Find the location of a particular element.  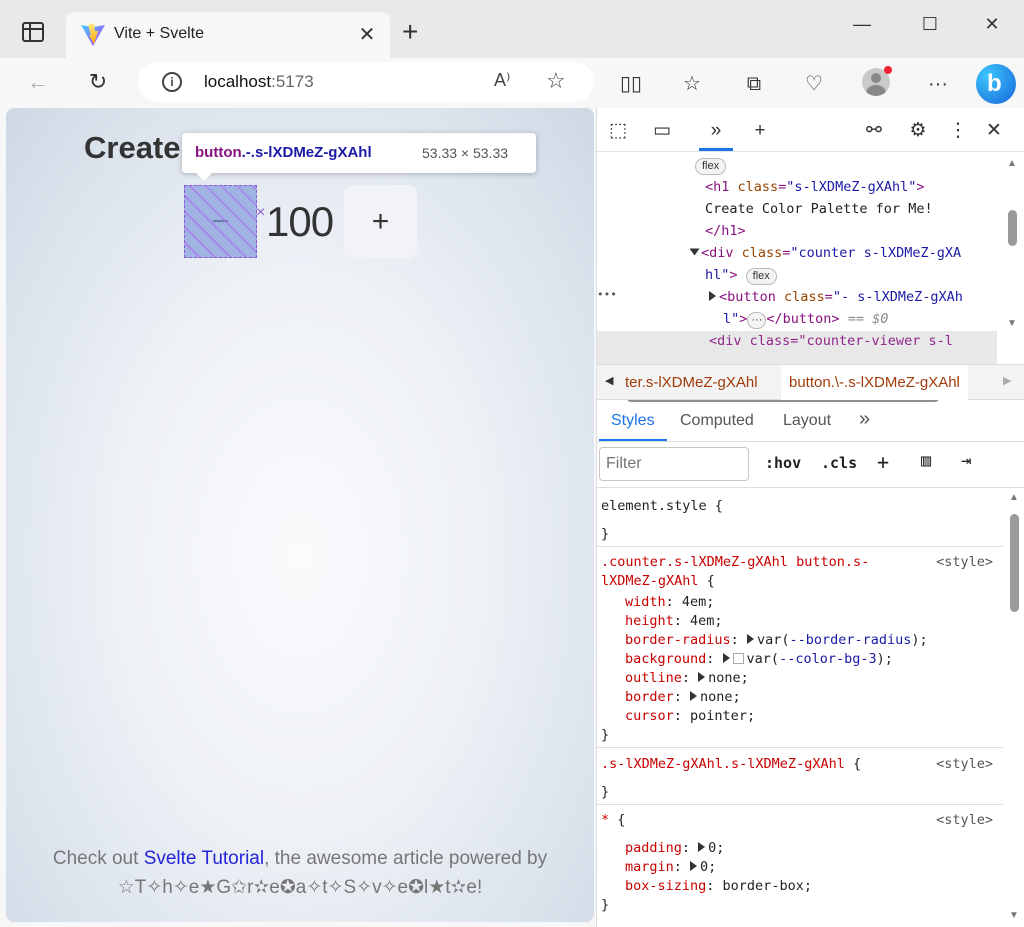

active-tab-indicator is located at coordinates (633, 440).